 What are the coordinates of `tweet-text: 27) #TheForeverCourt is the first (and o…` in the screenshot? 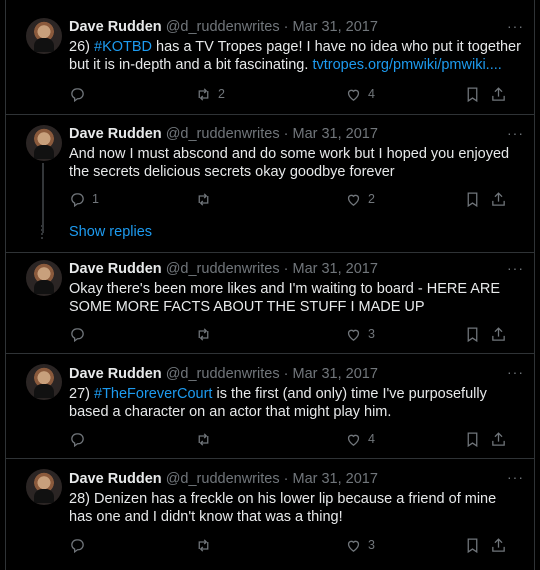 It's located at (295, 403).